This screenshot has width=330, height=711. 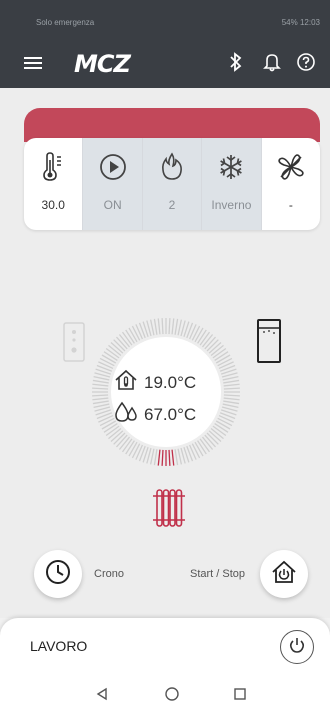 I want to click on tile-temperature: 30.0, so click(x=54, y=184).